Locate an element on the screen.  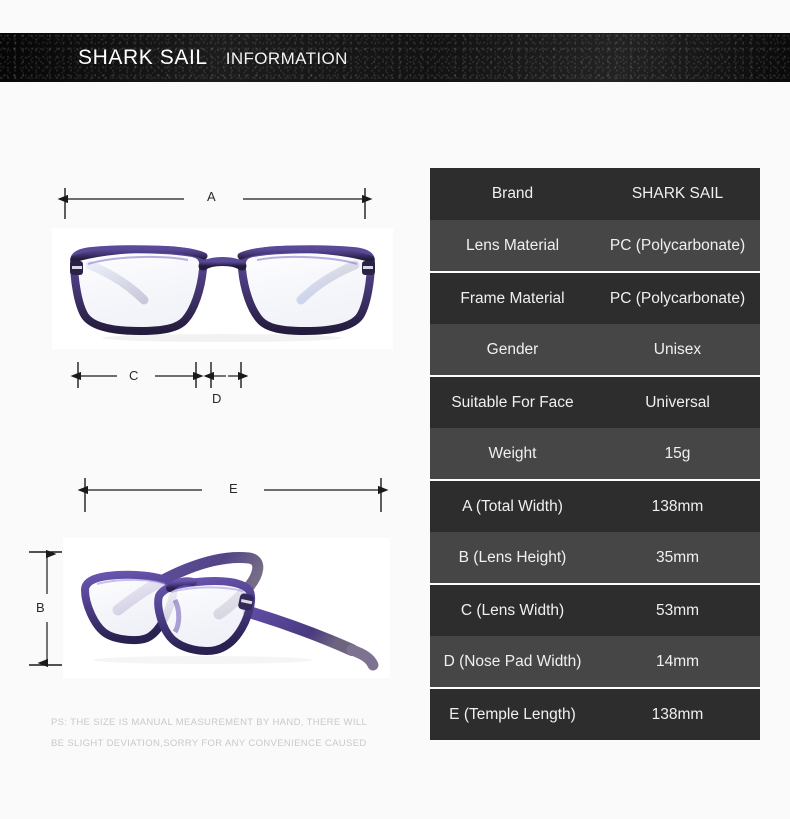
dimension-label-e: E is located at coordinates (233, 488).